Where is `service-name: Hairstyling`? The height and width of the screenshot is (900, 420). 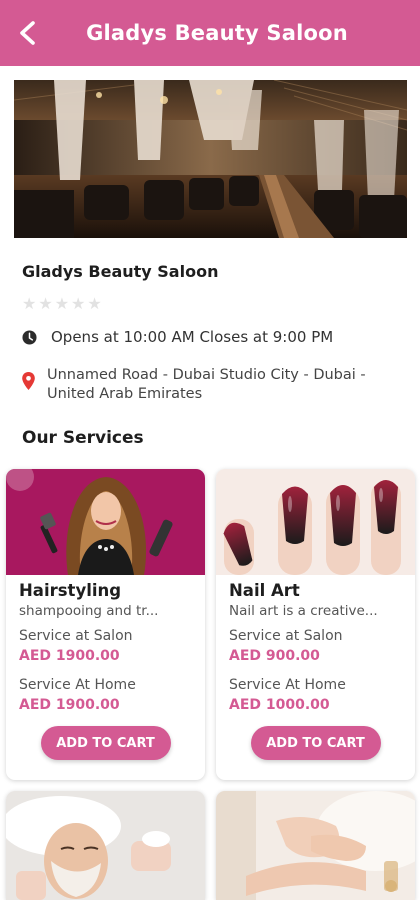
service-name: Hairstyling is located at coordinates (70, 590).